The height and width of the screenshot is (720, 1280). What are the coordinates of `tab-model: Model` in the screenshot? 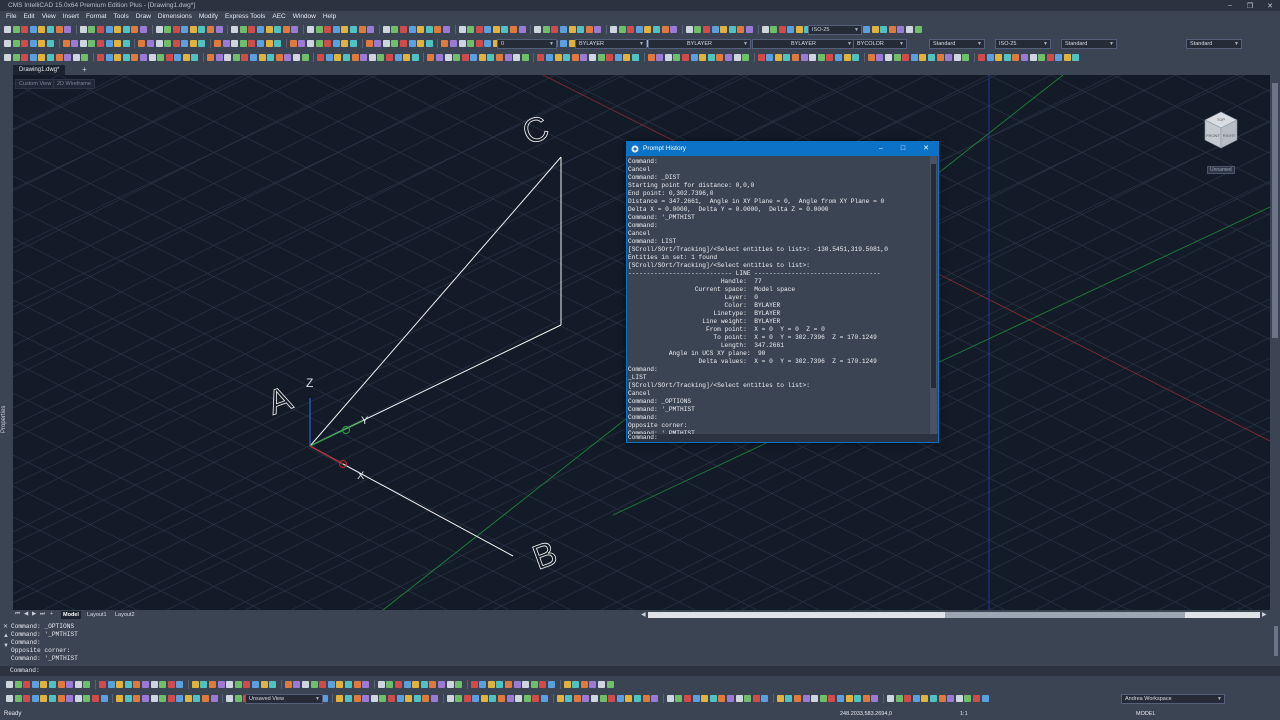 It's located at (71, 615).